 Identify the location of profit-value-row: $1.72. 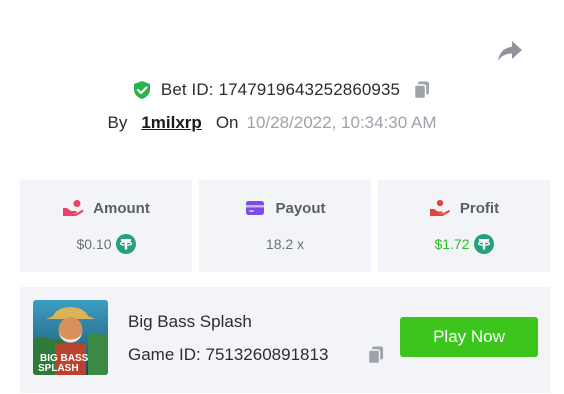
(464, 244).